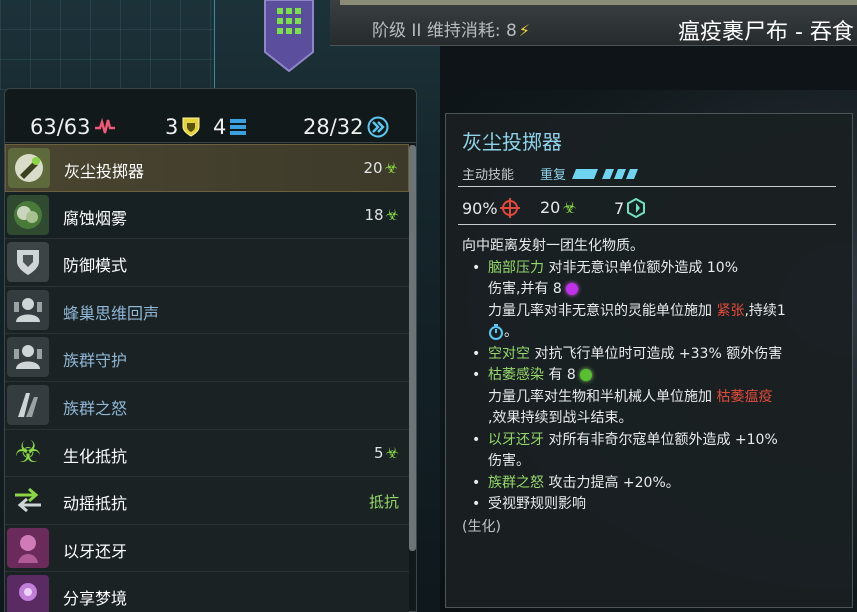 This screenshot has height=612, width=857. What do you see at coordinates (572, 289) in the screenshot?
I see `psychic-orb-icon` at bounding box center [572, 289].